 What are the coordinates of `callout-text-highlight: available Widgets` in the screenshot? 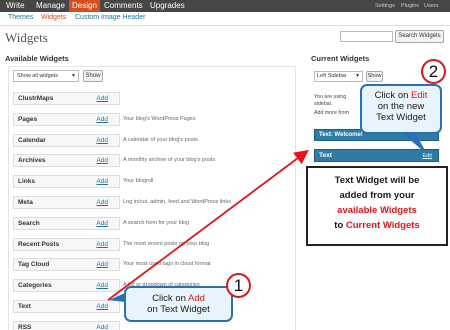 It's located at (377, 210).